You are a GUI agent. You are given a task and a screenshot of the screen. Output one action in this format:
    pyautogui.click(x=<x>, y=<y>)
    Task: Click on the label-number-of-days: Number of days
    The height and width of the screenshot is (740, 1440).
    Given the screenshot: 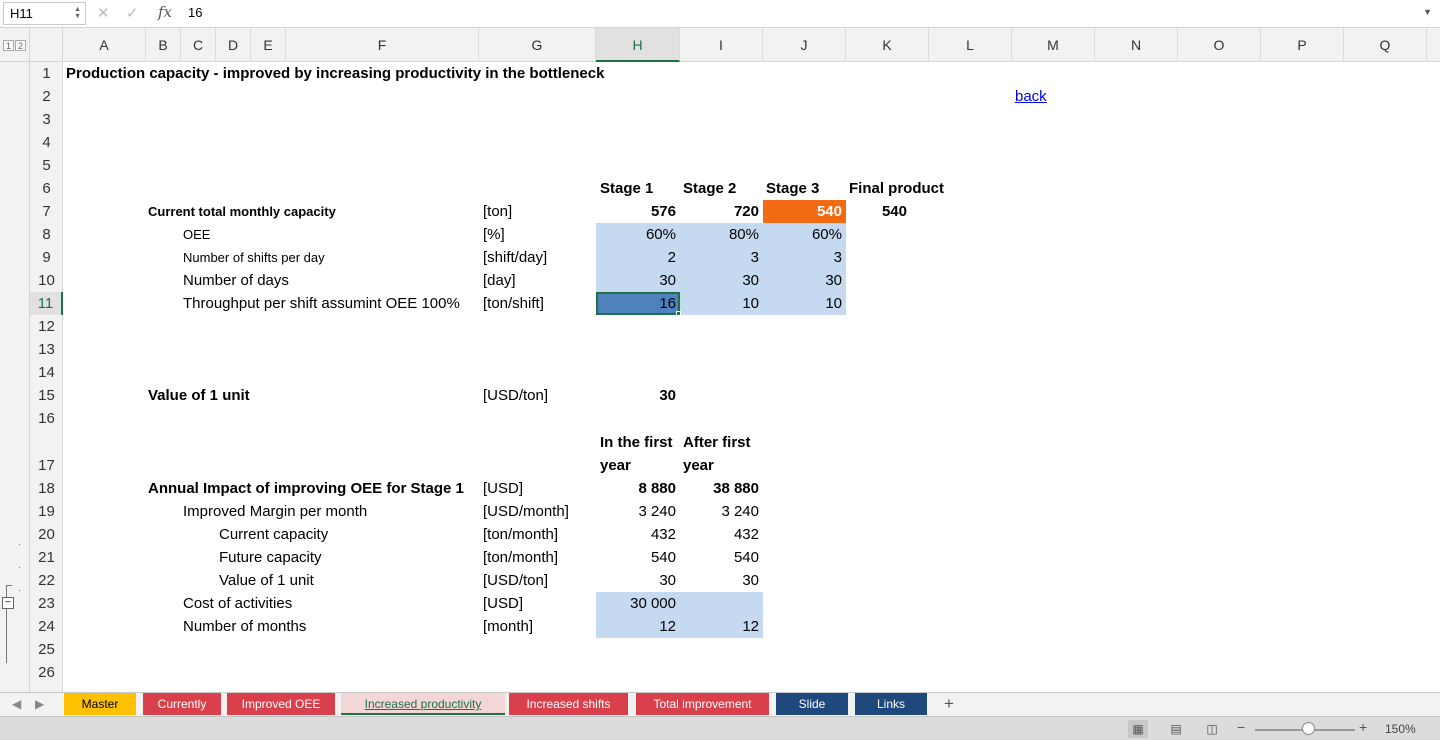 What is the action you would take?
    pyautogui.click(x=236, y=280)
    